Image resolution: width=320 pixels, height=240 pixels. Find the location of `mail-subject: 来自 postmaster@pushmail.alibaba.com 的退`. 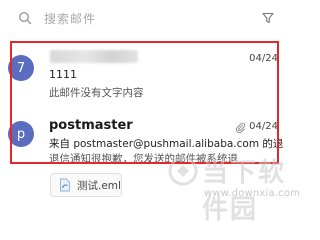

mail-subject: 来自 postmaster@pushmail.alibaba.com 的退 is located at coordinates (166, 144).